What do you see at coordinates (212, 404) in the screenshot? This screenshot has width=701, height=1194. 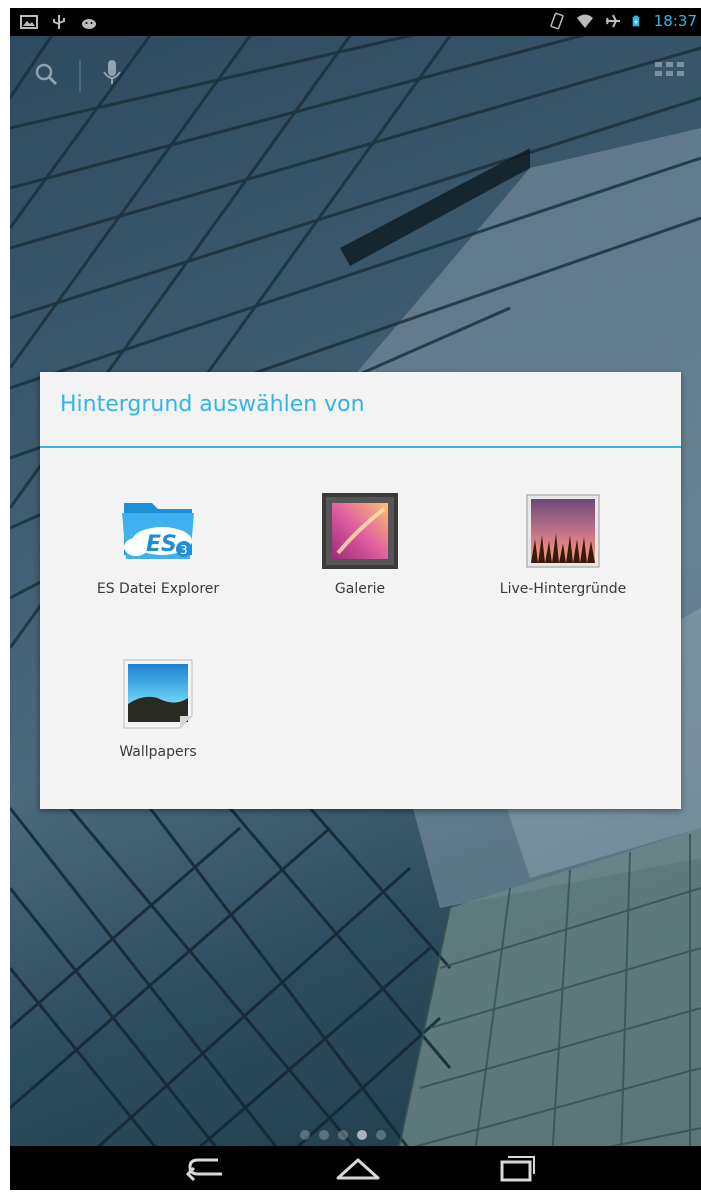 I see `dialog-title: Hintergrund auswählen von` at bounding box center [212, 404].